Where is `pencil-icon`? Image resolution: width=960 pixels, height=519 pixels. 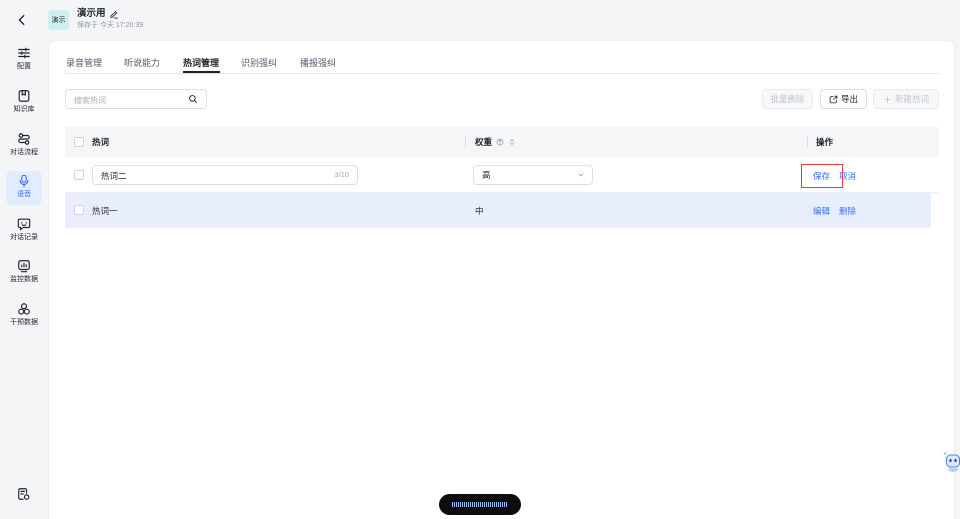 pencil-icon is located at coordinates (114, 14).